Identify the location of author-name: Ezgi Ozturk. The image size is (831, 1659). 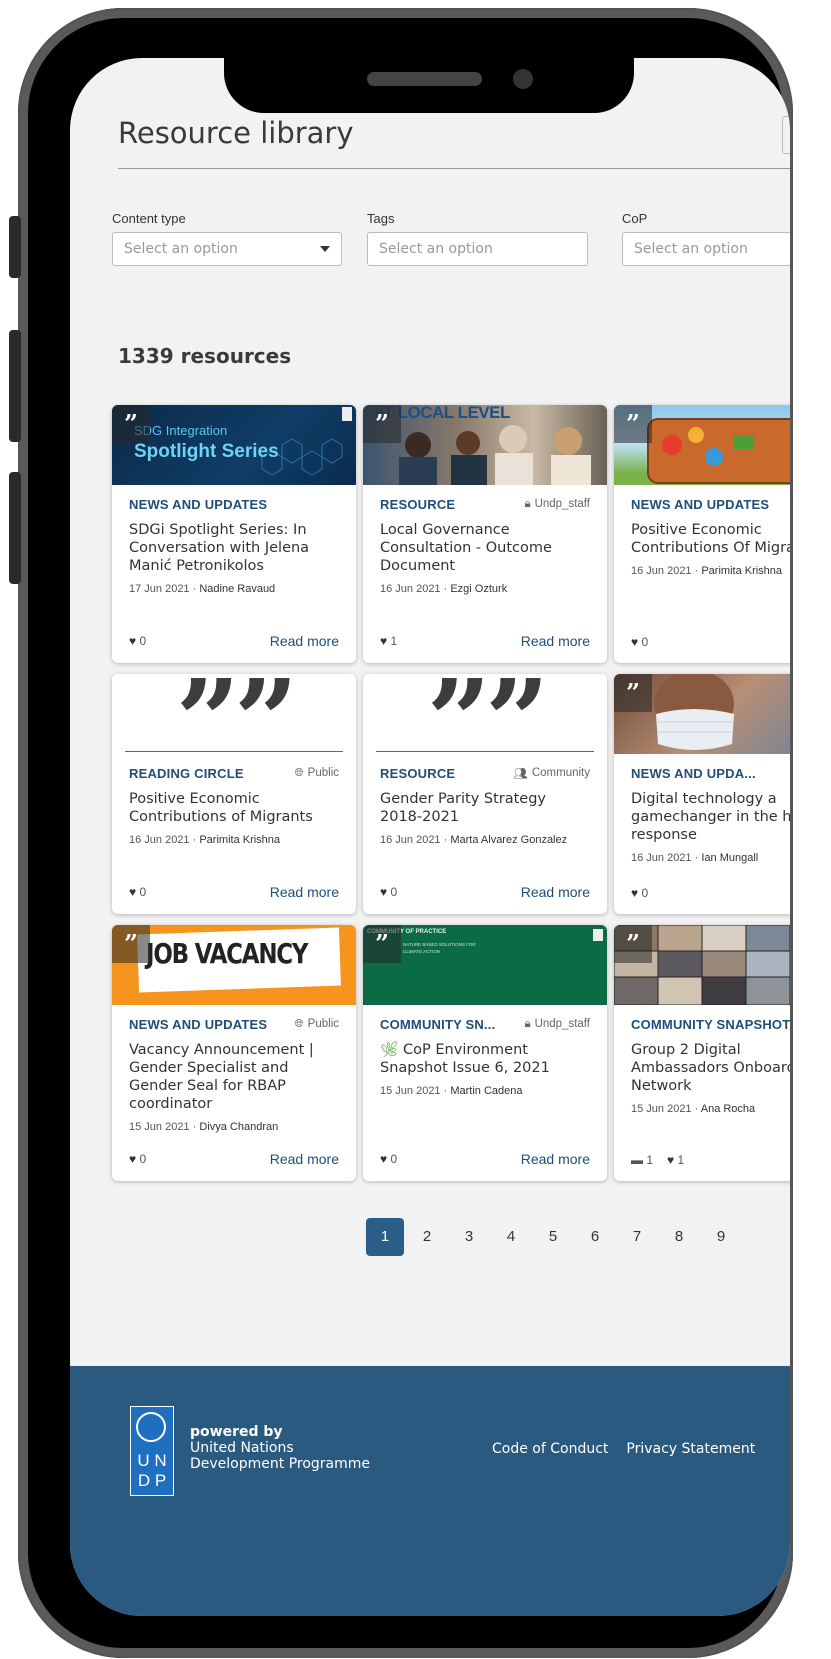
(478, 589).